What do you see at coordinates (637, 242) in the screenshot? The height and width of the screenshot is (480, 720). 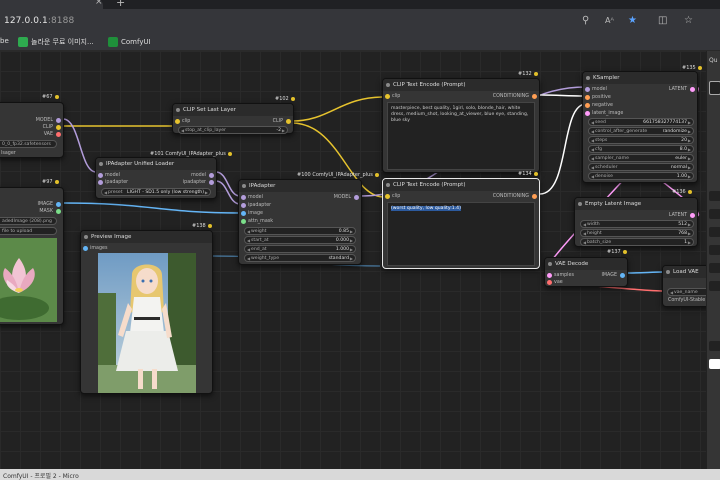 I see `batch-size-widget: ◀ batch_size 1 ▶` at bounding box center [637, 242].